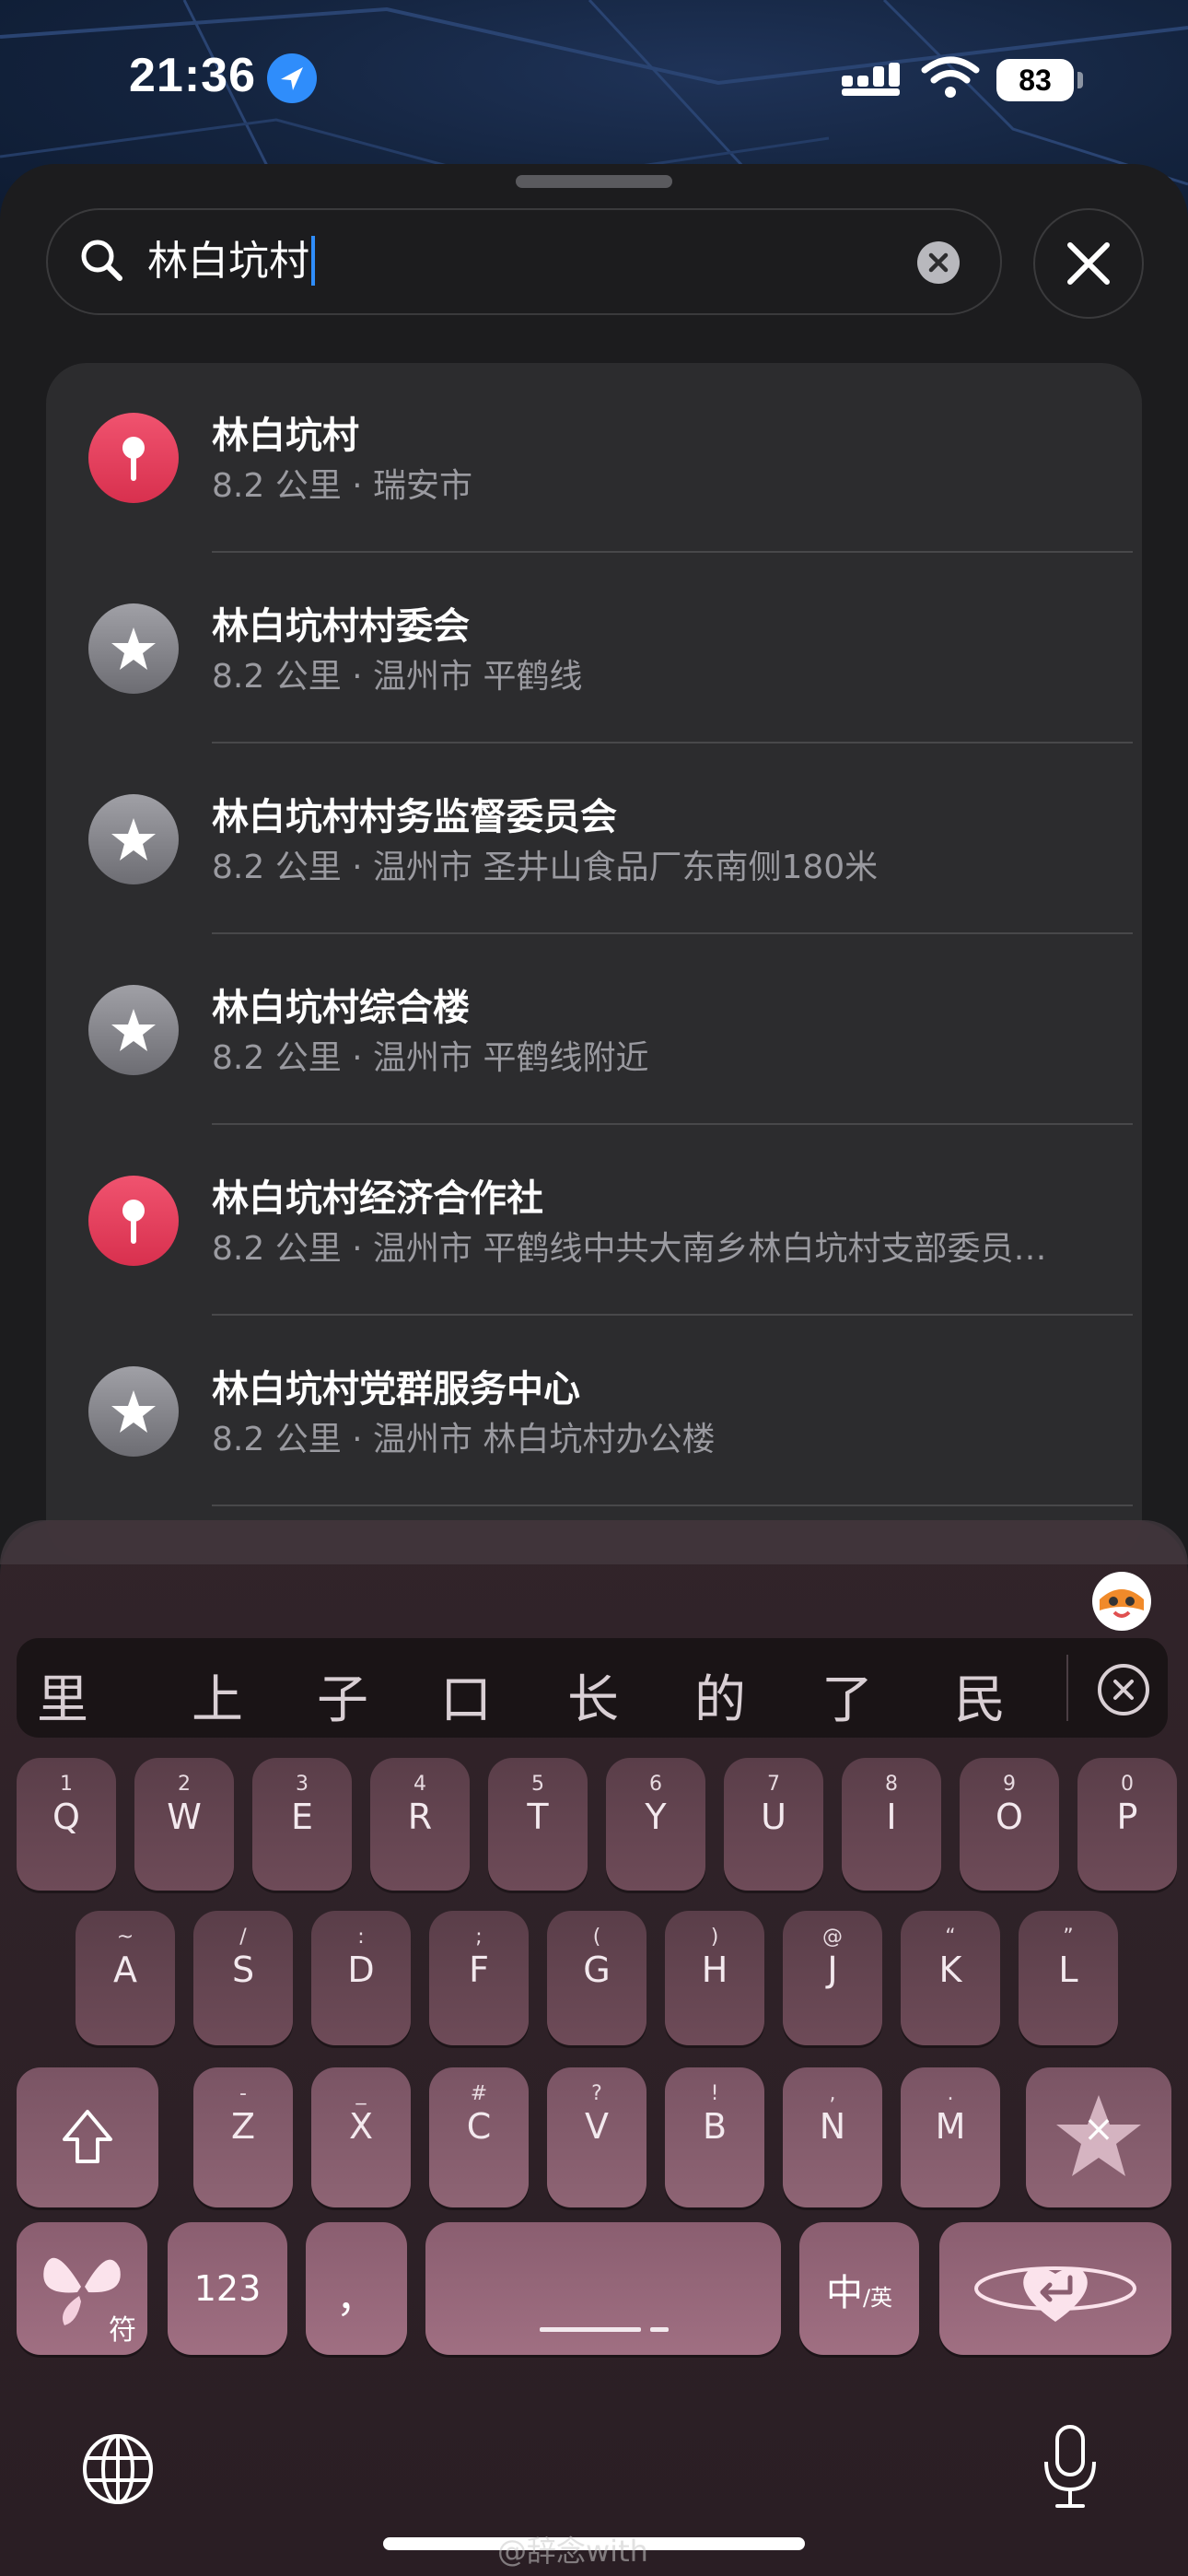 This screenshot has height=2576, width=1188. What do you see at coordinates (1068, 1978) in the screenshot?
I see `key-l: ” L` at bounding box center [1068, 1978].